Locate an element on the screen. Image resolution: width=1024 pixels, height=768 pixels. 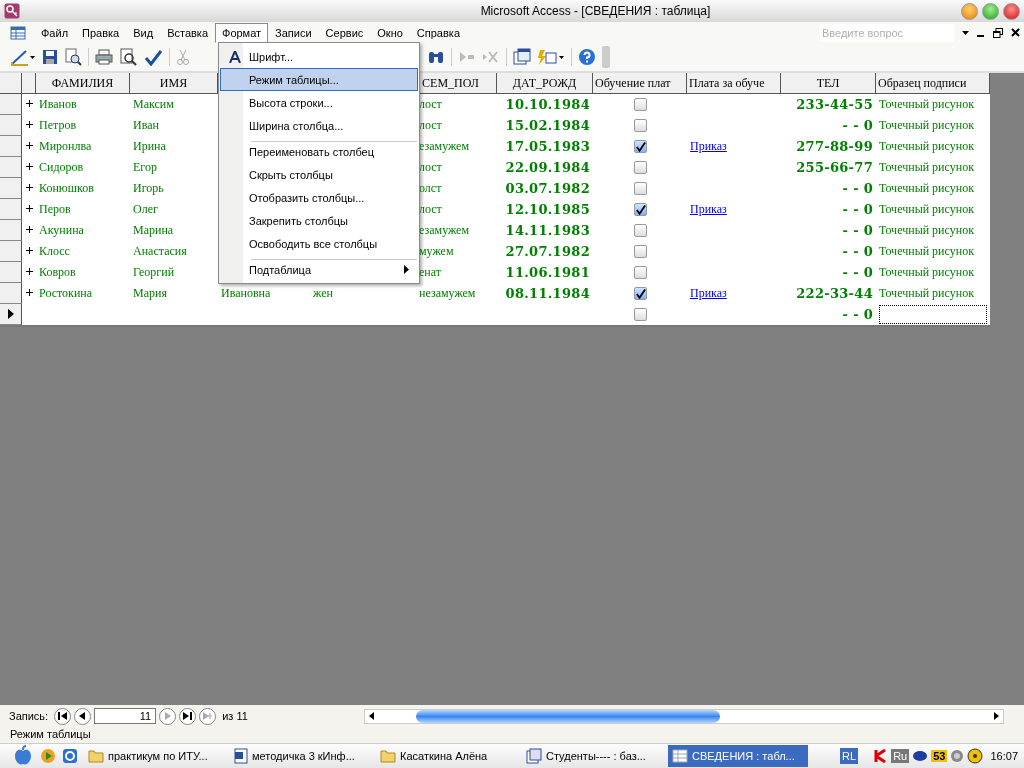
table-icon is located at coordinates (18, 32).